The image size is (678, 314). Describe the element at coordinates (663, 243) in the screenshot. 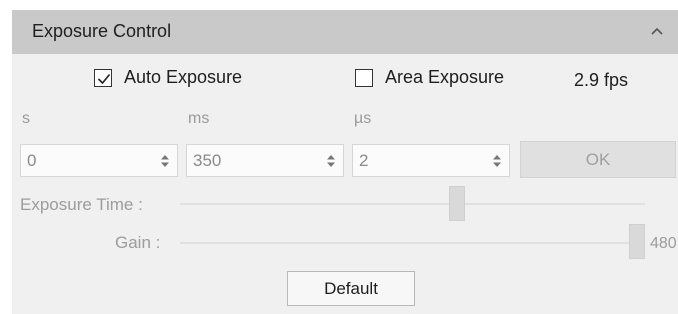

I see `gain-value: 480` at that location.